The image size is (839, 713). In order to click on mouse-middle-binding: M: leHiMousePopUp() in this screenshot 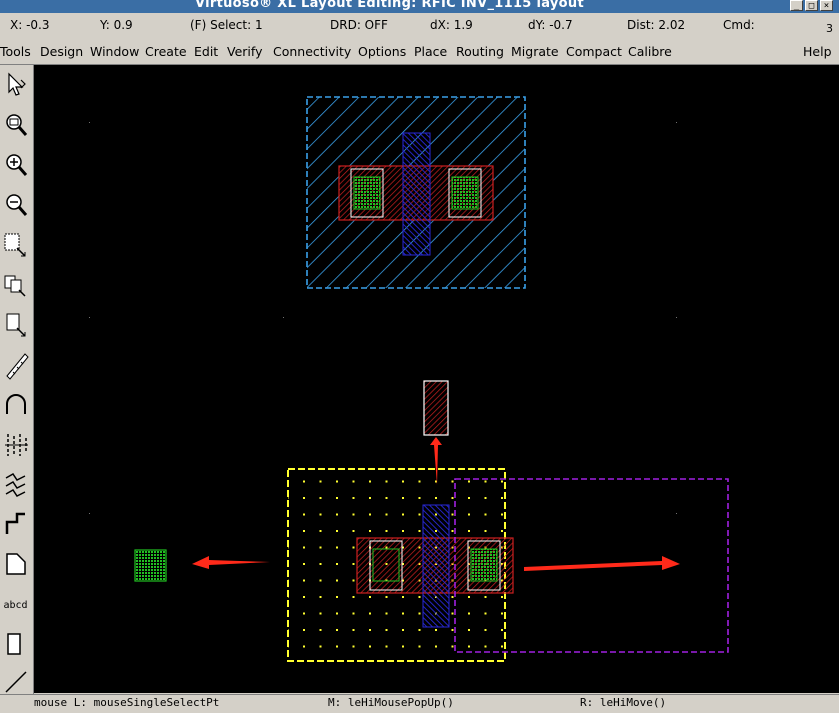, I will do `click(391, 702)`.